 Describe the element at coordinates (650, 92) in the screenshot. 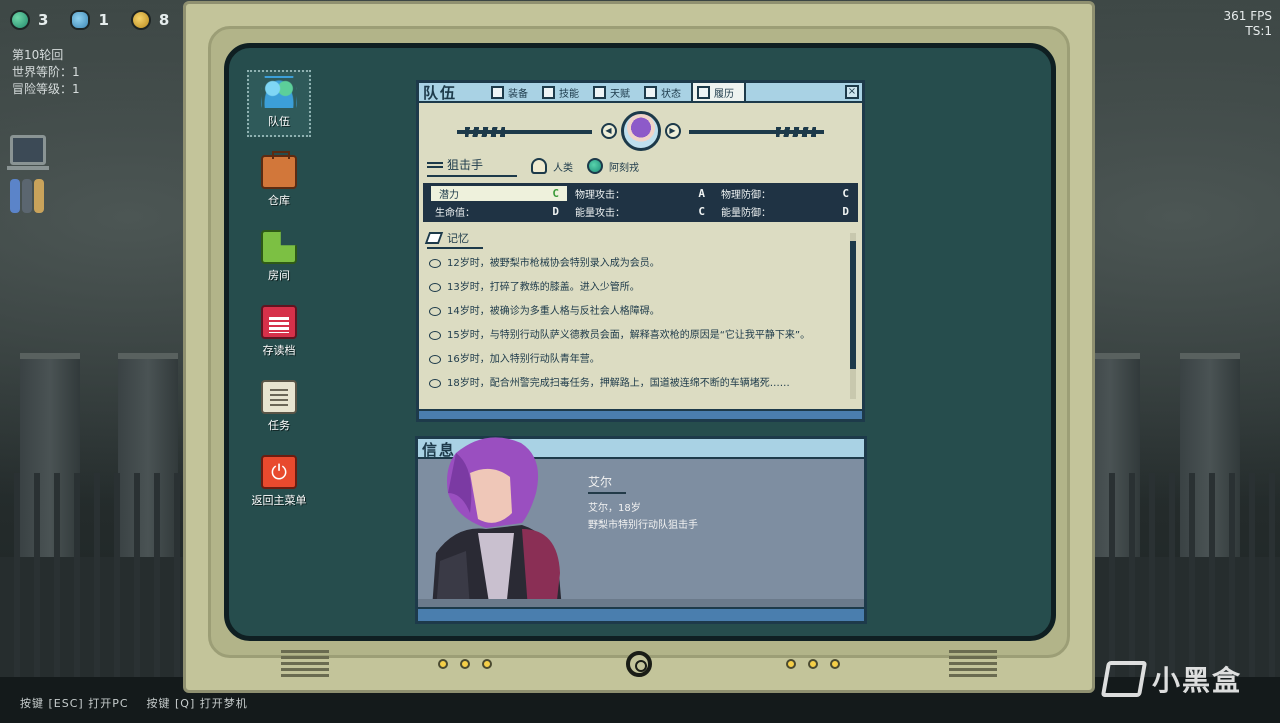

I see `status-cross-icon` at that location.